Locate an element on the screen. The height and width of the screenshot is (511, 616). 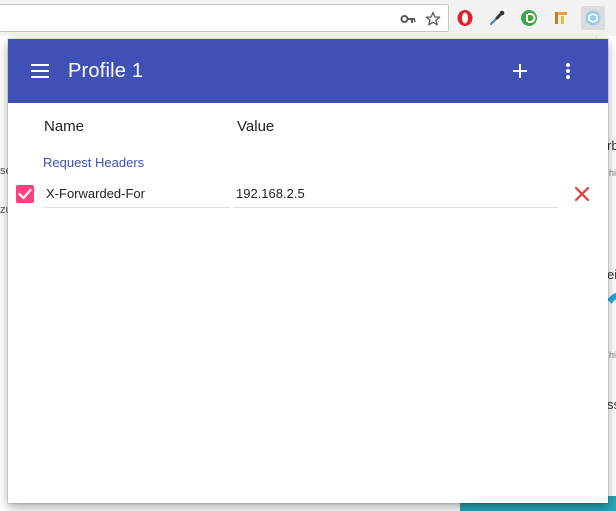
value-column-header: Value is located at coordinates (256, 126).